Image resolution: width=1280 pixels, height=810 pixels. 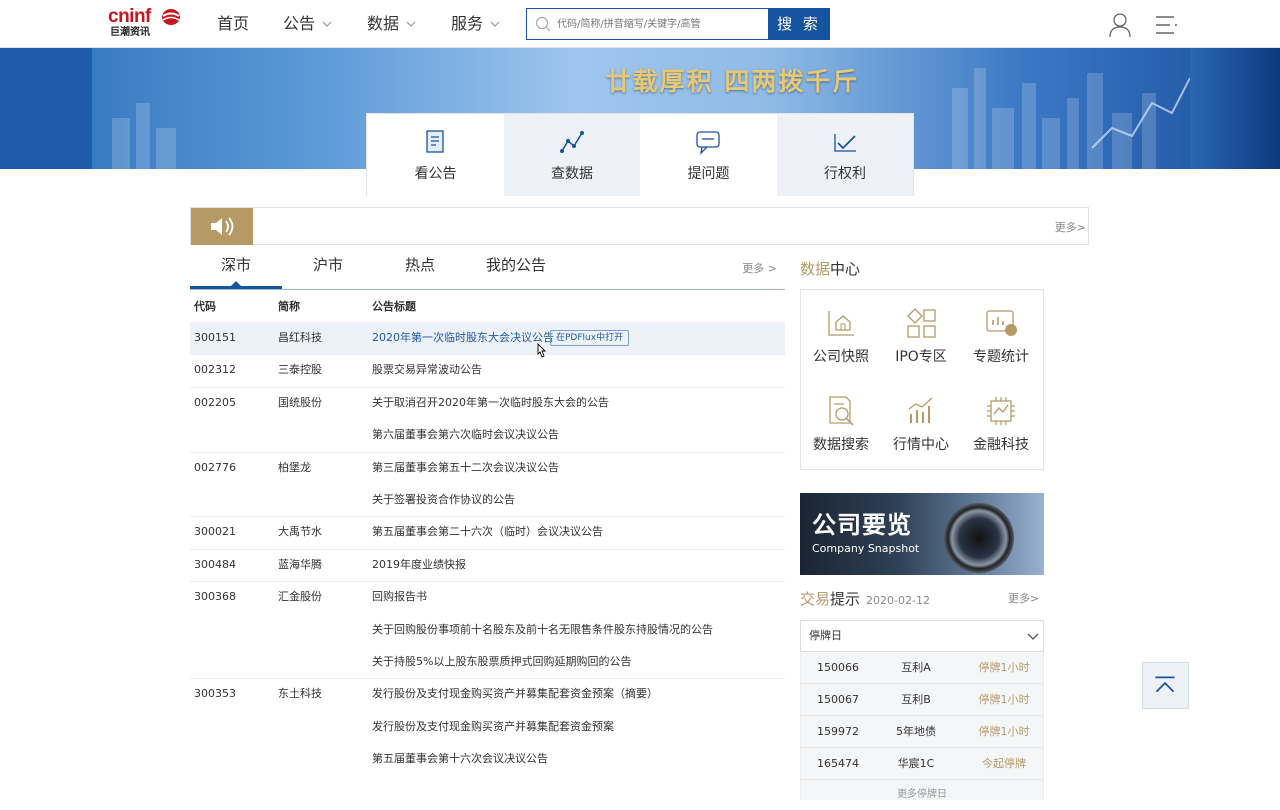 What do you see at coordinates (487, 565) in the screenshot?
I see `table-row: 300484 蓝海华腾 2019年度业绩快报` at bounding box center [487, 565].